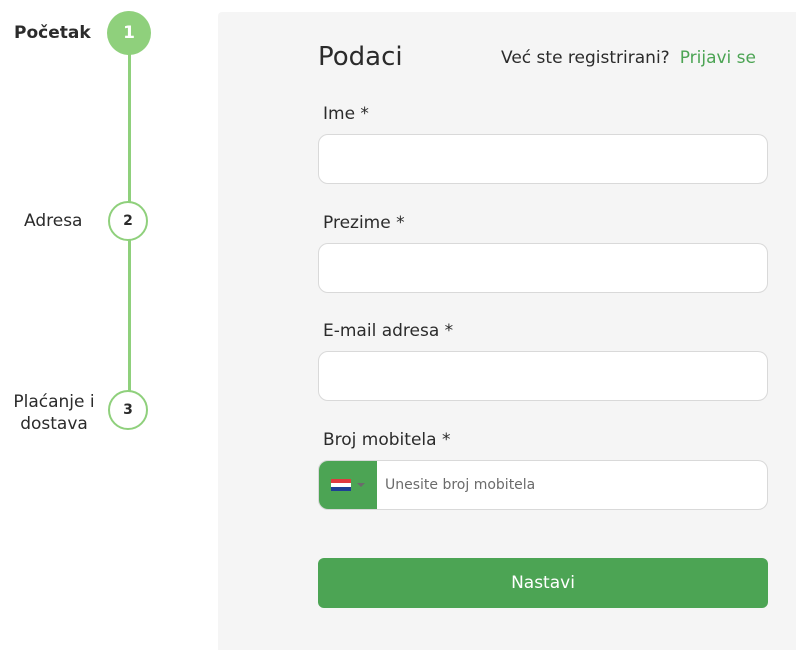  I want to click on phone-label: Broj mobitela *, so click(387, 440).